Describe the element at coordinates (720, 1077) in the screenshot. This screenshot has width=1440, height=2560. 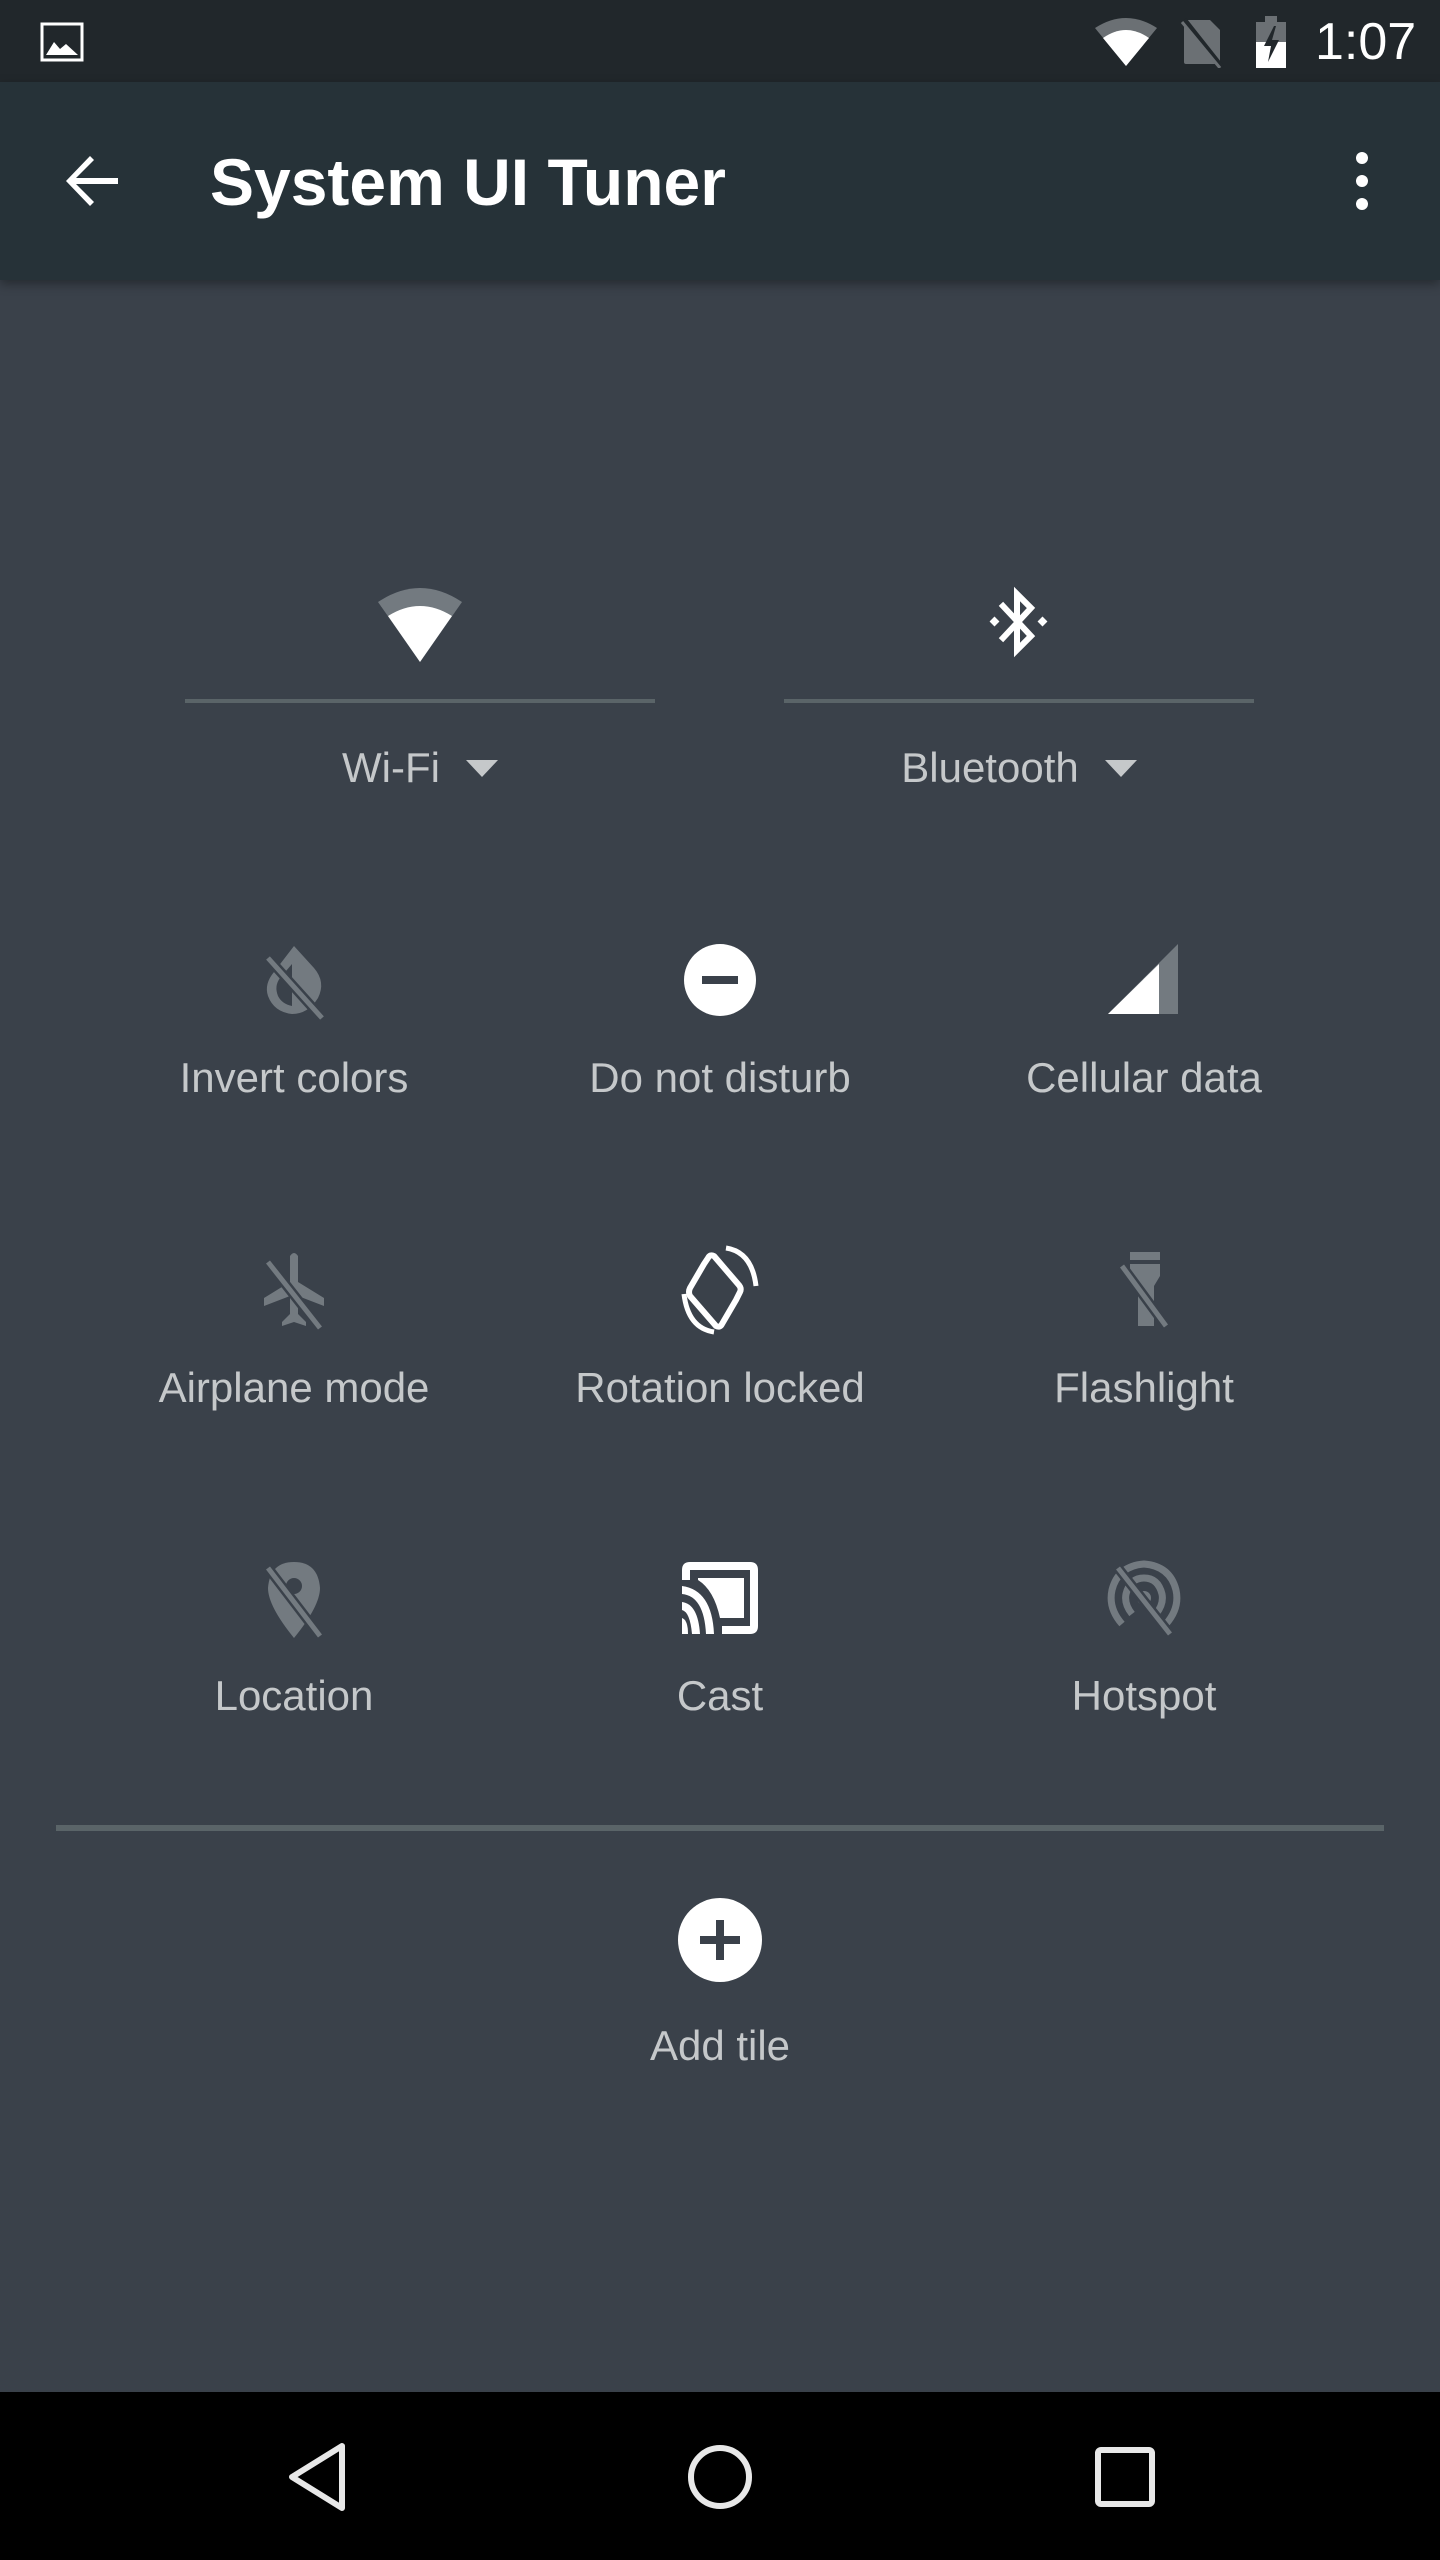
I see `tile-label: Do not disturb` at that location.